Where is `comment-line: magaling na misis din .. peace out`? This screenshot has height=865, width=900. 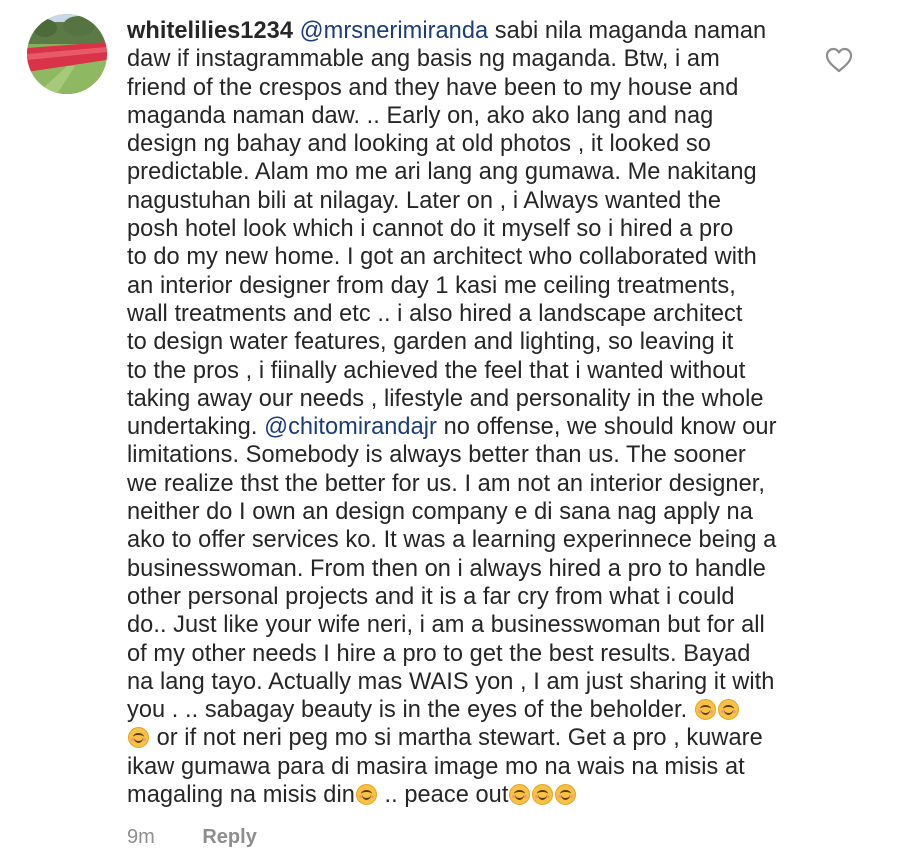 comment-line: magaling na misis din .. peace out is located at coordinates (463, 795).